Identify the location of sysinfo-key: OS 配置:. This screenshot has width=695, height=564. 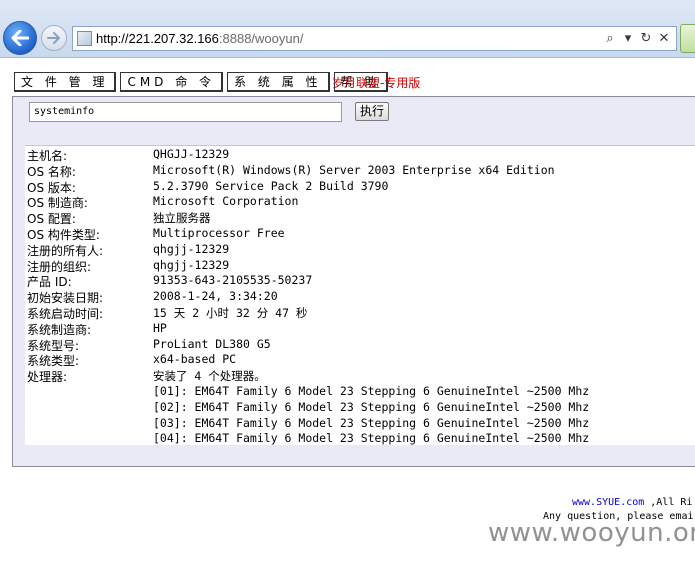
(51, 219).